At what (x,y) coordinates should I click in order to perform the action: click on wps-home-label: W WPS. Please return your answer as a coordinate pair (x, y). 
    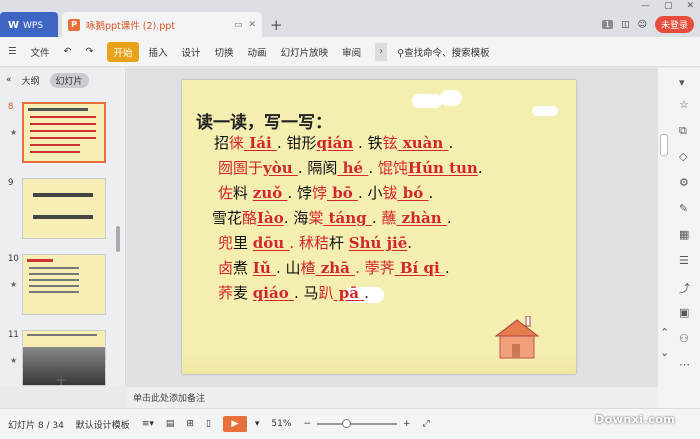
    Looking at the image, I should click on (33, 25).